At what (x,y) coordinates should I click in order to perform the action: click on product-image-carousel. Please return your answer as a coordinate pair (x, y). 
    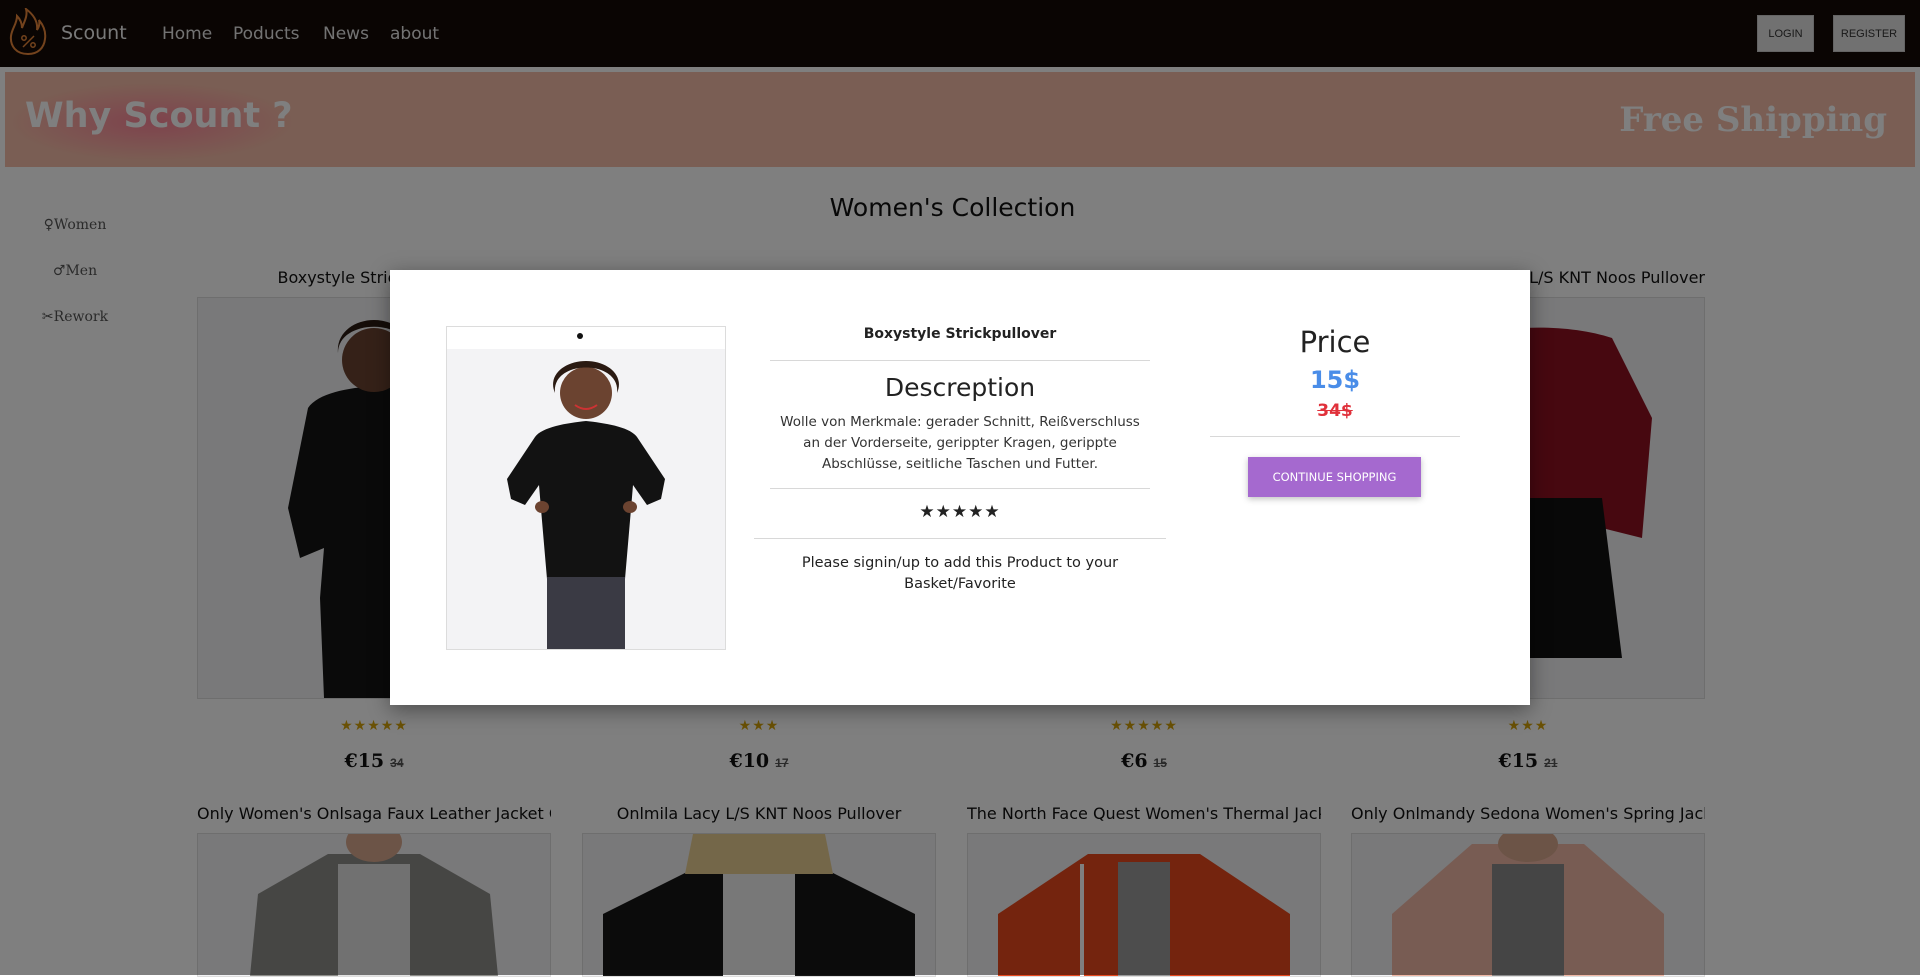
    Looking at the image, I should click on (586, 488).